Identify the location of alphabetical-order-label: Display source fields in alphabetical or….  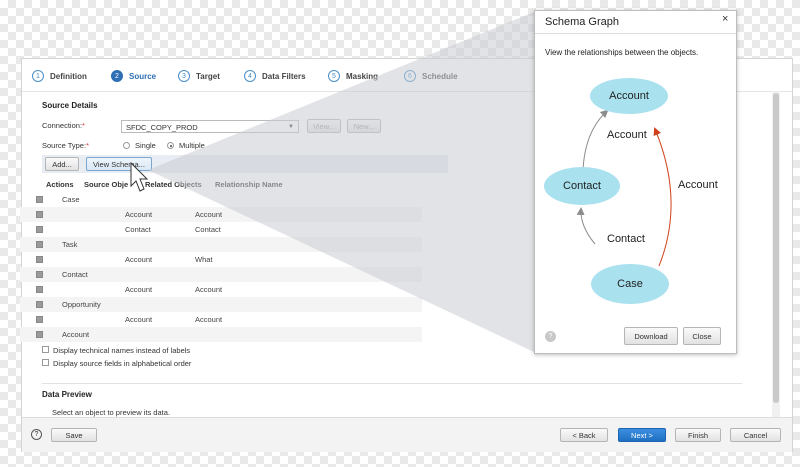
(122, 363).